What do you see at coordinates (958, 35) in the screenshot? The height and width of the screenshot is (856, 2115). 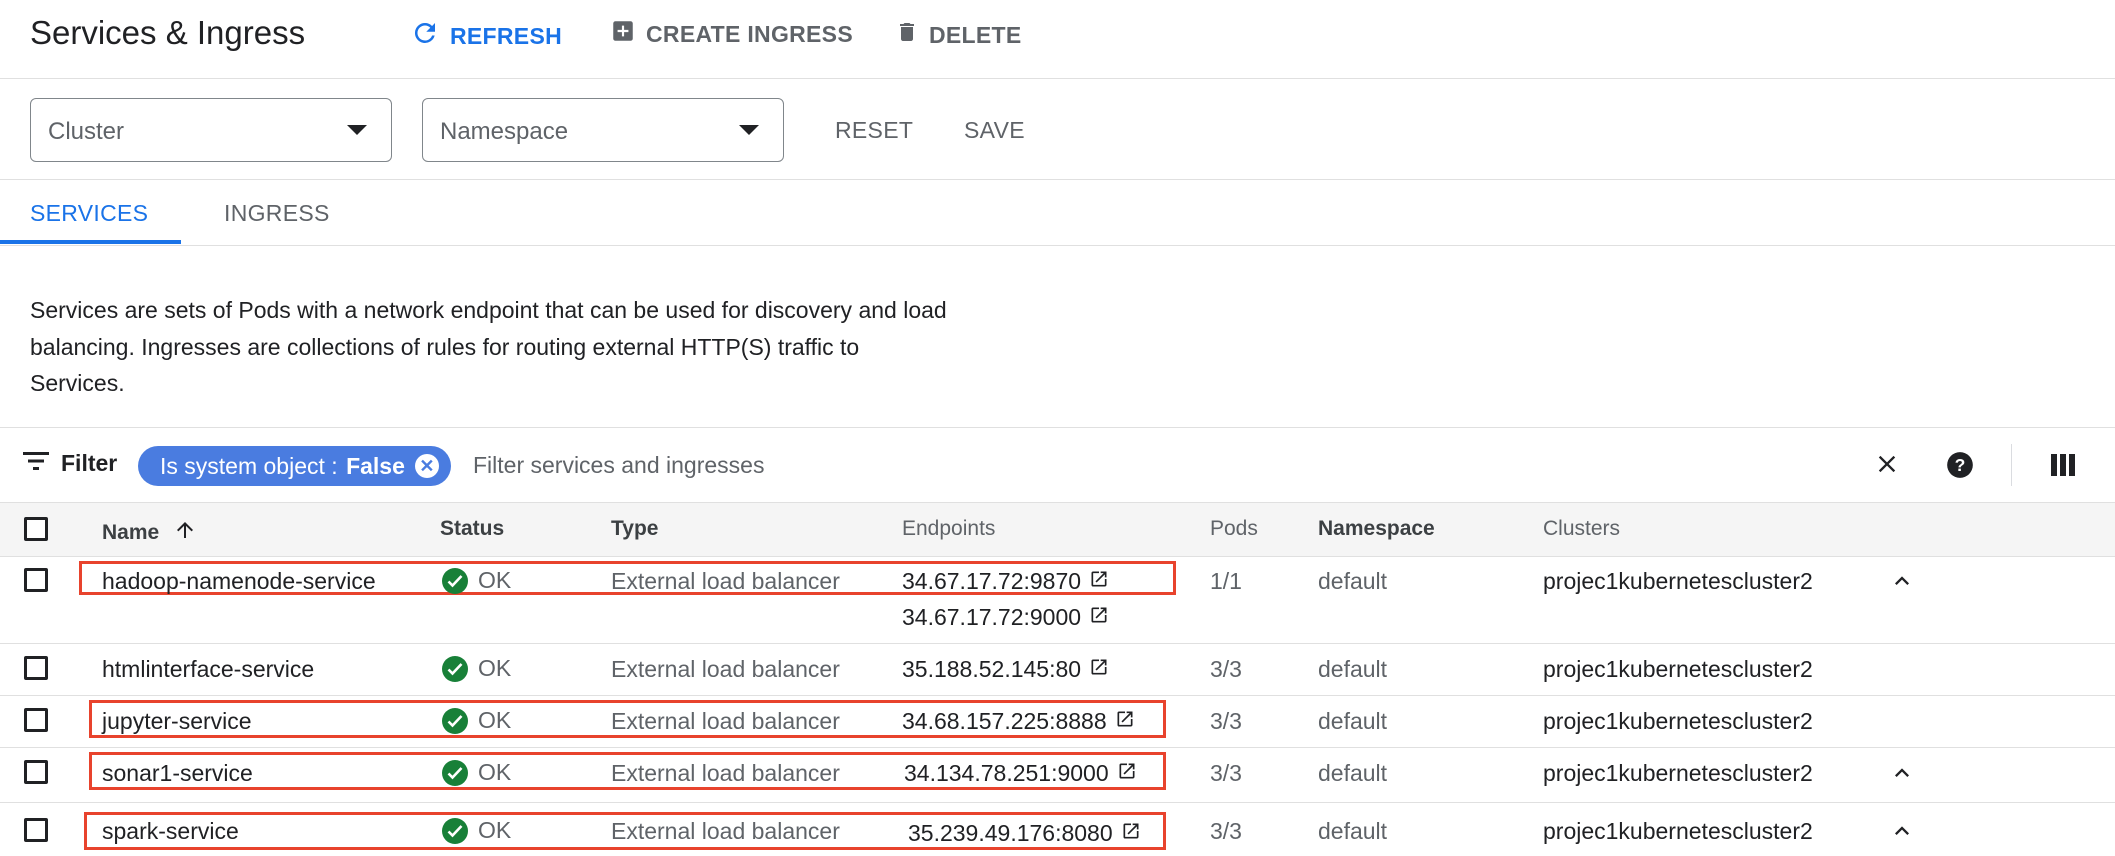 I see `delete-button: DELETE` at bounding box center [958, 35].